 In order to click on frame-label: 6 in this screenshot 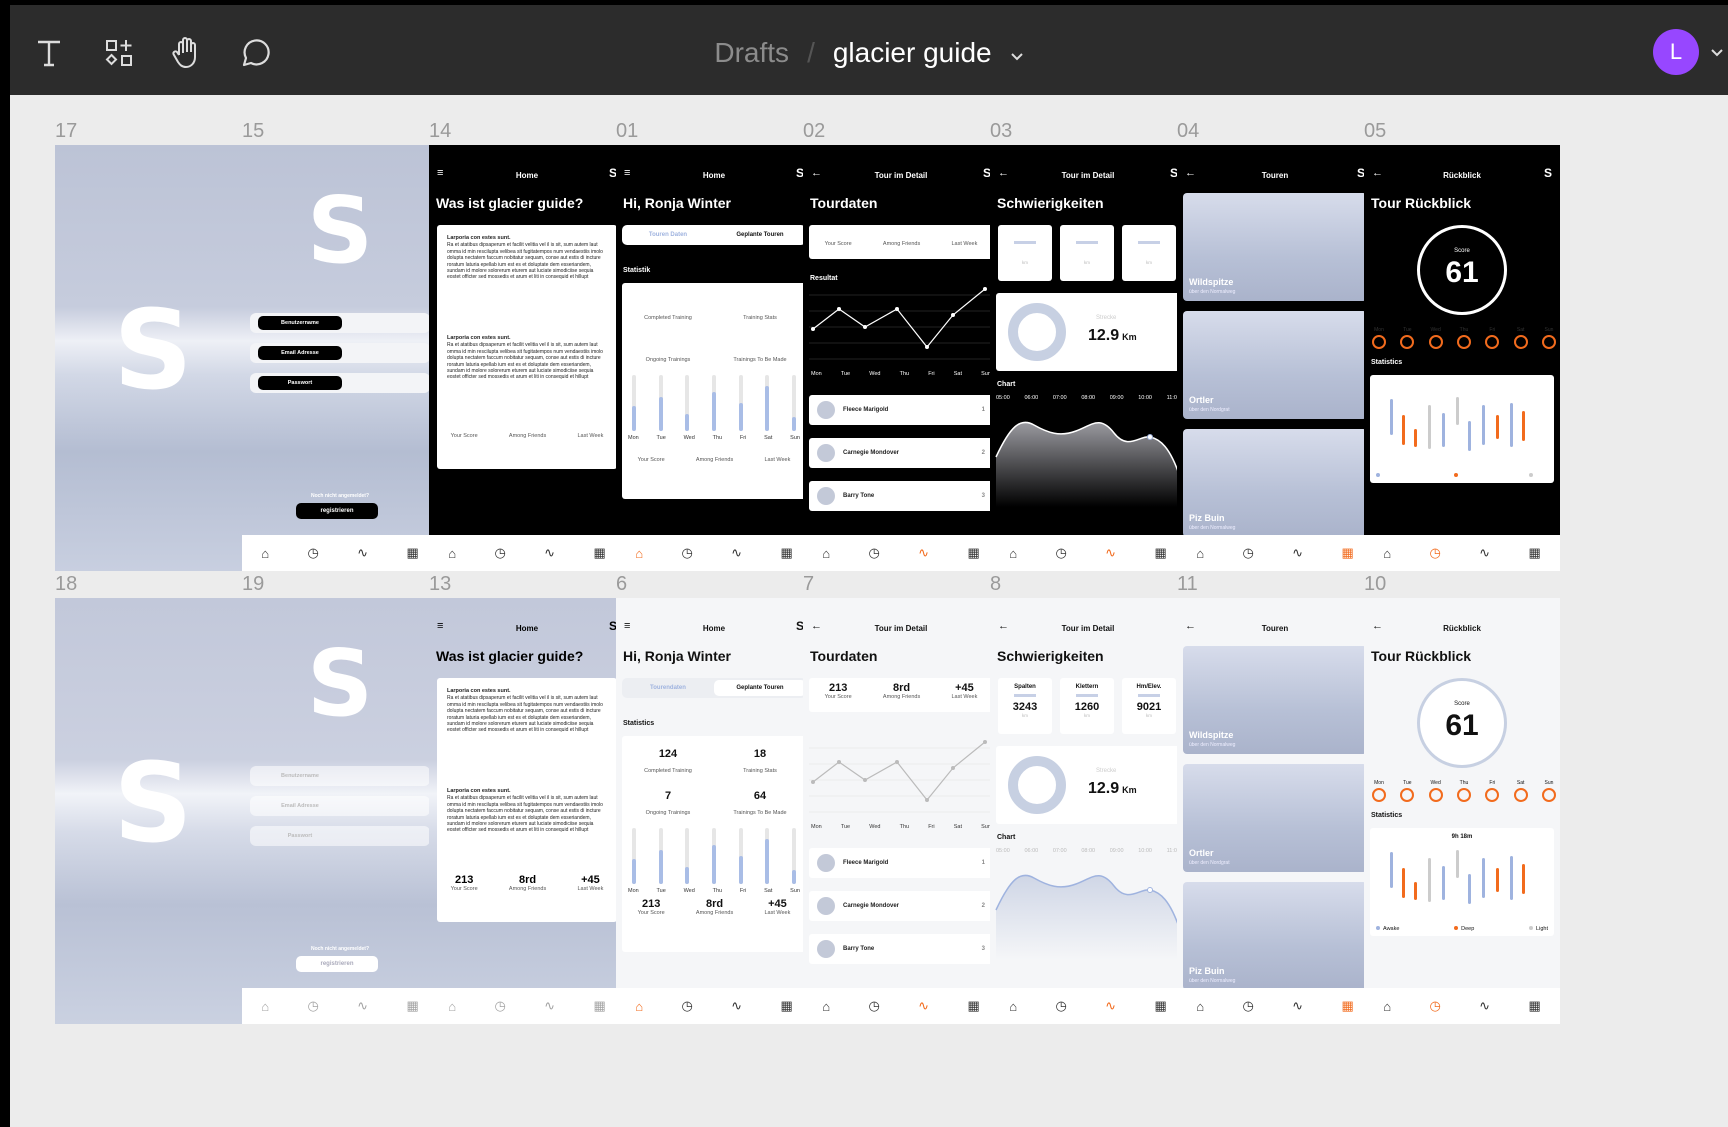, I will do `click(621, 584)`.